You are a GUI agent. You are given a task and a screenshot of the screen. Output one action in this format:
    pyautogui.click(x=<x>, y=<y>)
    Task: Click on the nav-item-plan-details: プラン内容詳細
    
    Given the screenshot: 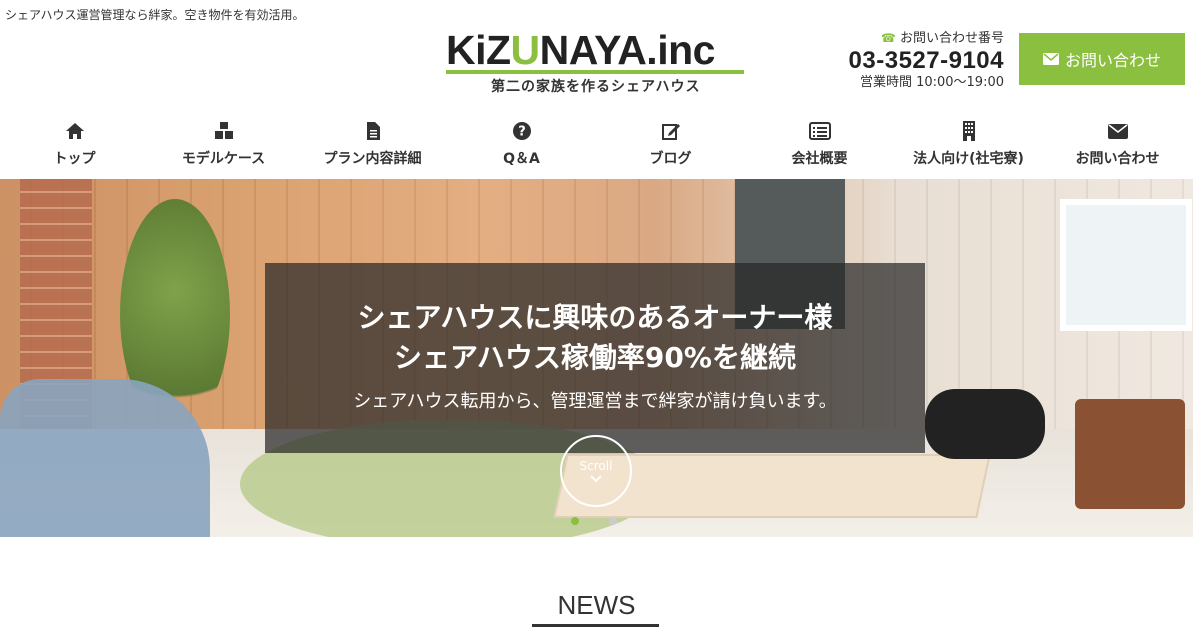 What is the action you would take?
    pyautogui.click(x=372, y=144)
    